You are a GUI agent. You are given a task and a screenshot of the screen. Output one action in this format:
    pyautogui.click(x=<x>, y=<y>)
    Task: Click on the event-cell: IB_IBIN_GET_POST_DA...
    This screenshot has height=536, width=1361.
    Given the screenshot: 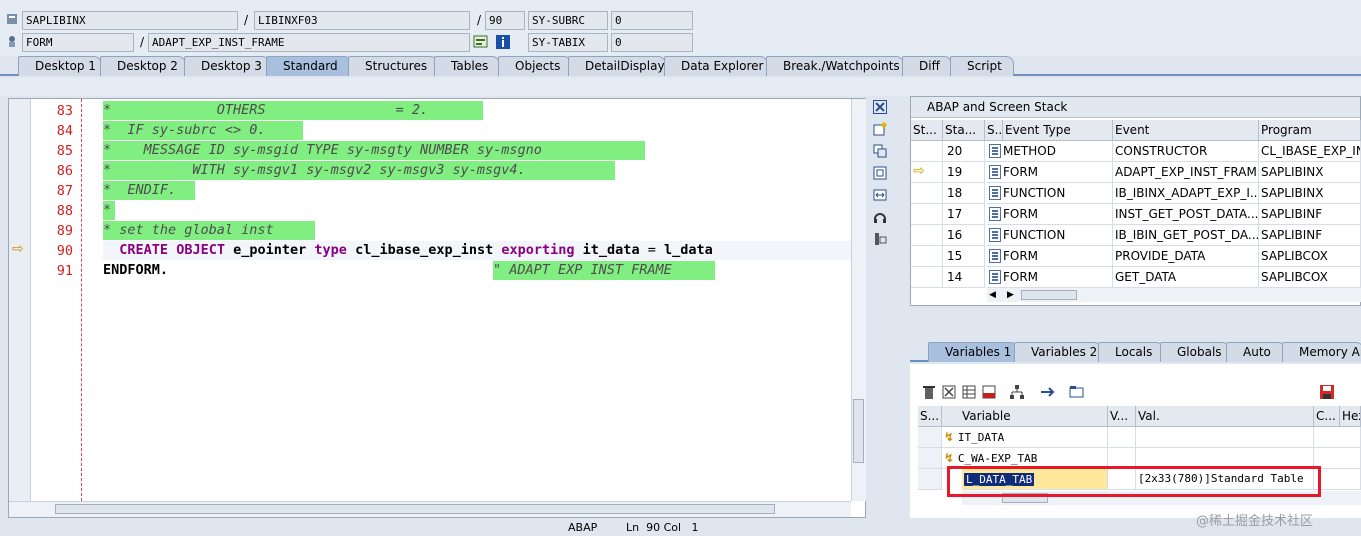 What is the action you would take?
    pyautogui.click(x=1186, y=235)
    